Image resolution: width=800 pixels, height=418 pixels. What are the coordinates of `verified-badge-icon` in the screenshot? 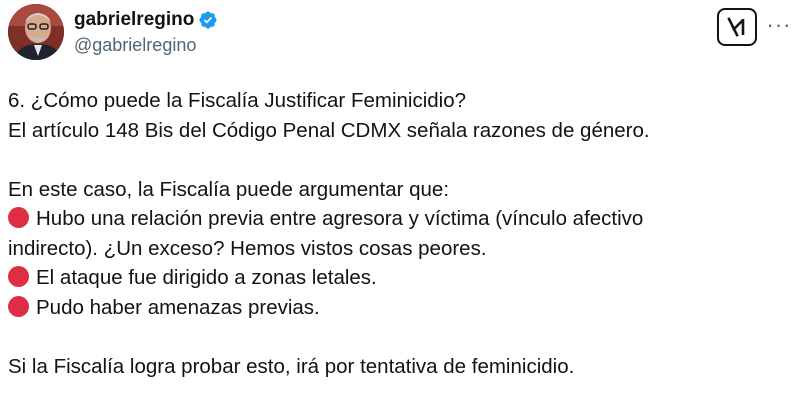 It's located at (208, 20).